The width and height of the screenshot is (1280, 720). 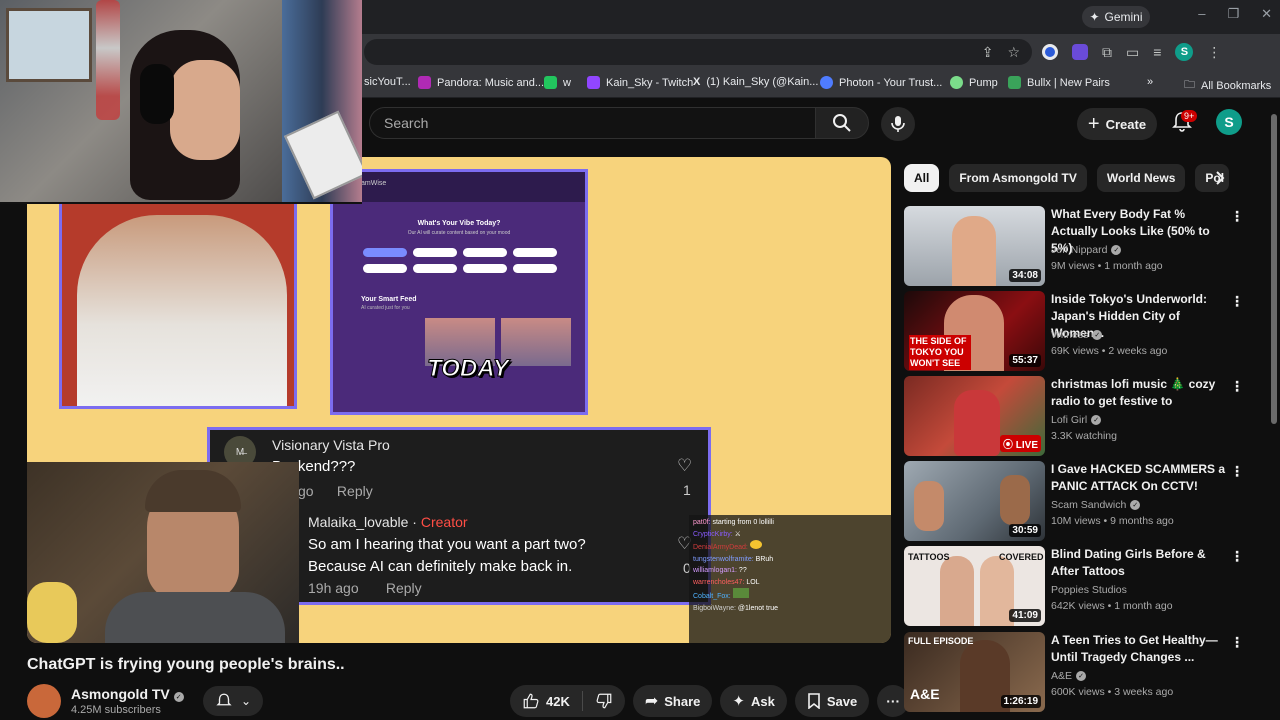 I want to click on bookmark-item: Bullx | New Pairs, so click(x=1059, y=82).